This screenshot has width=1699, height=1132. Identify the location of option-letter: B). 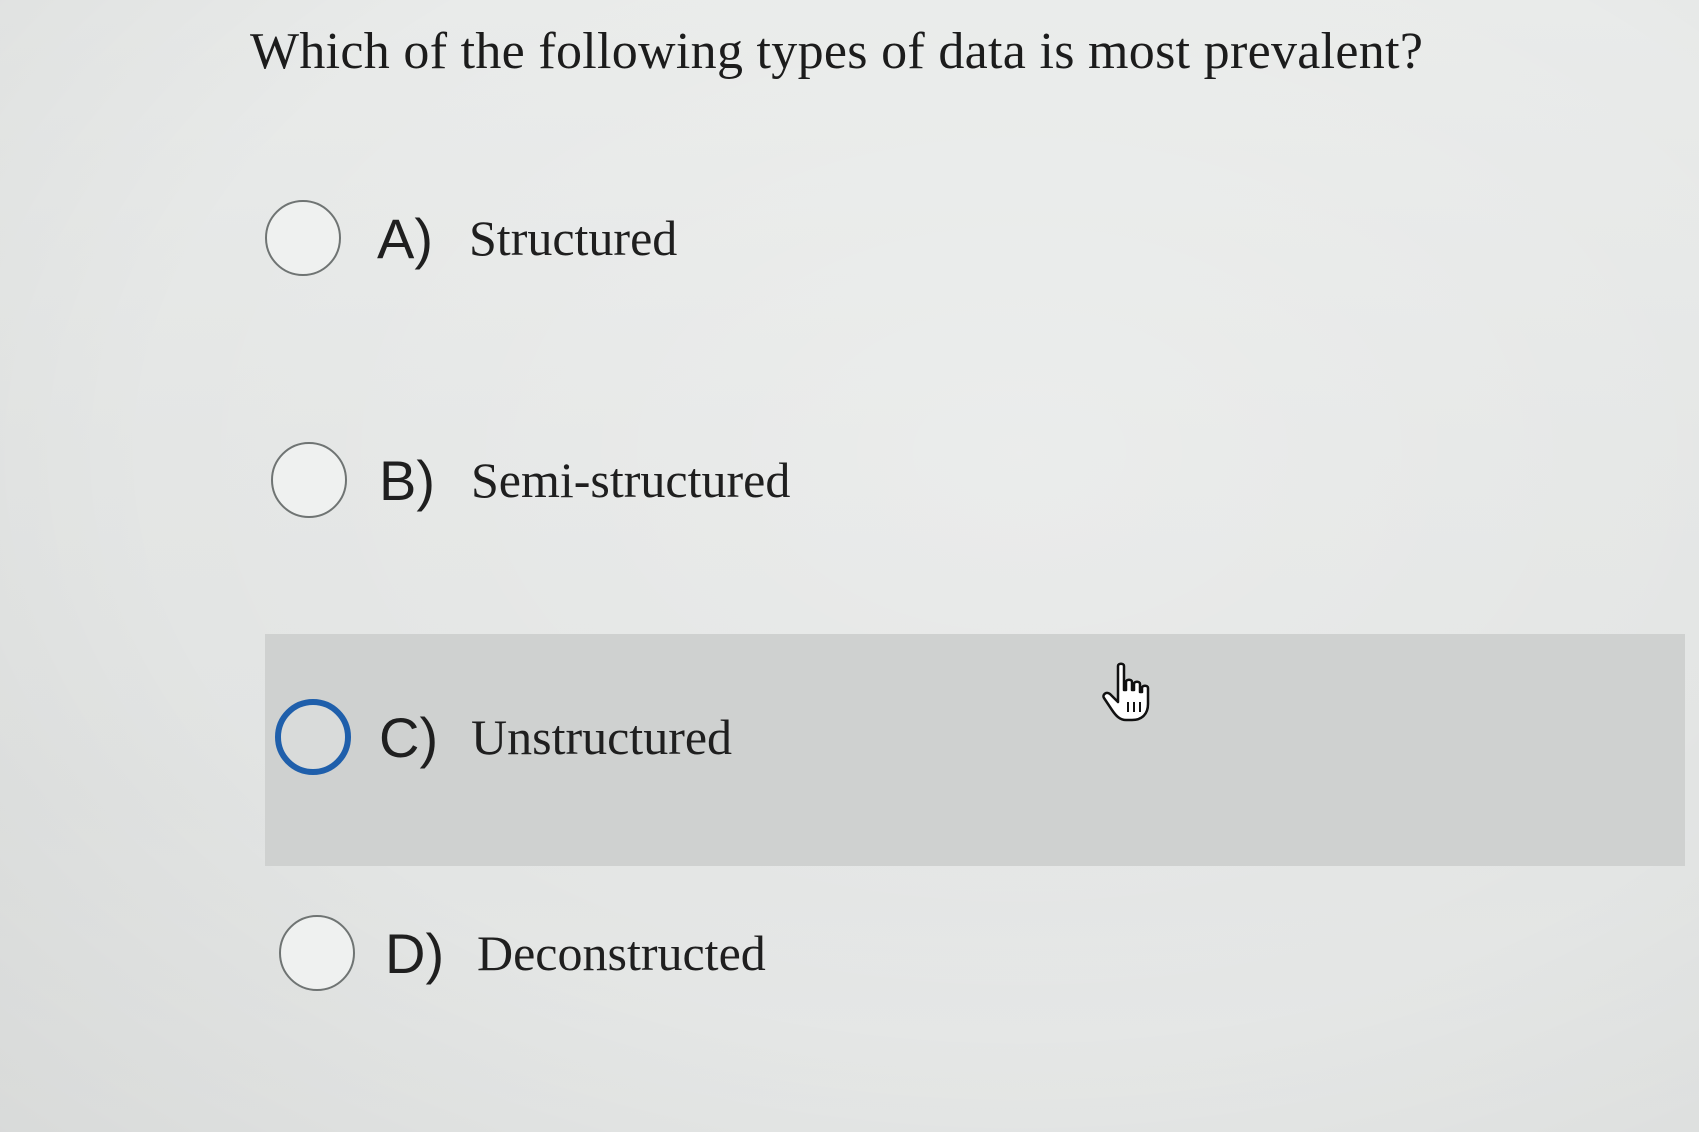
(407, 480).